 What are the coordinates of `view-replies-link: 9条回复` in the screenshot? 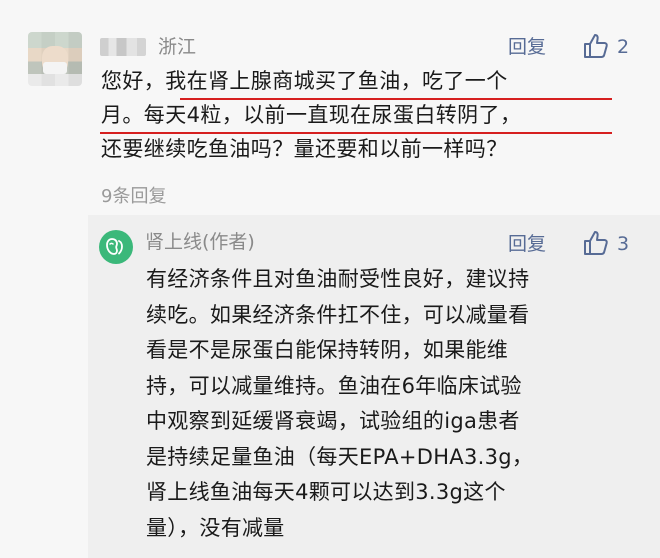 It's located at (133, 197).